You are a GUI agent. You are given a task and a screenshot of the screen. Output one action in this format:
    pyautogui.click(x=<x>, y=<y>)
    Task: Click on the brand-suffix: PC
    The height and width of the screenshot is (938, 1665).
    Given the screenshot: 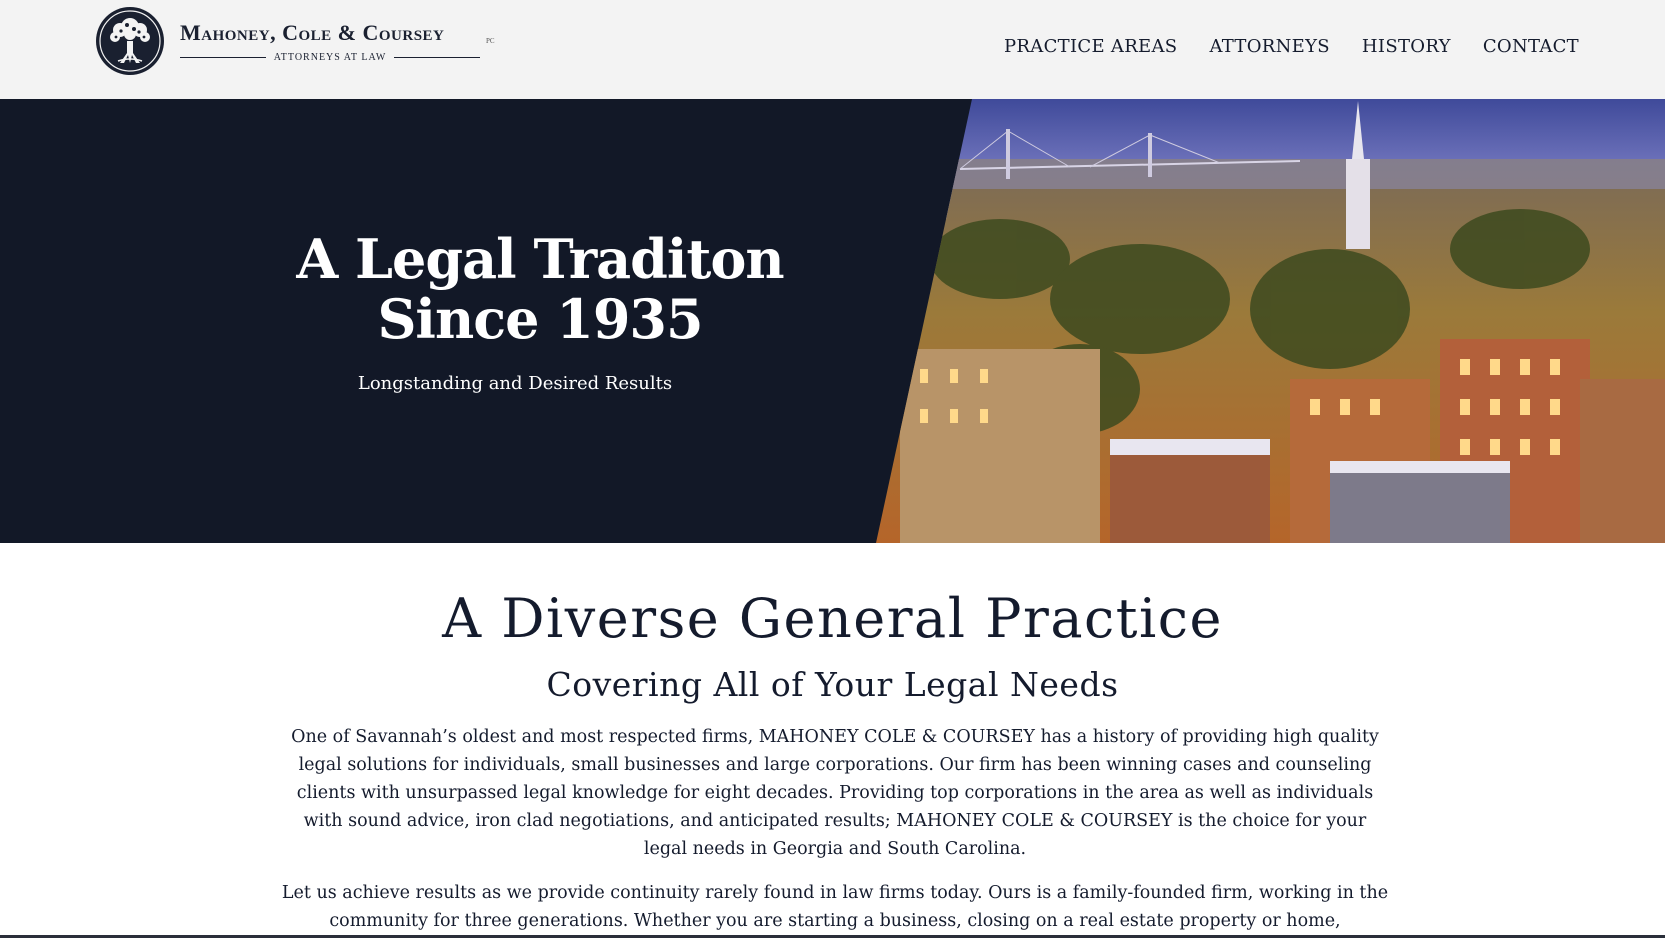 What is the action you would take?
    pyautogui.click(x=490, y=41)
    